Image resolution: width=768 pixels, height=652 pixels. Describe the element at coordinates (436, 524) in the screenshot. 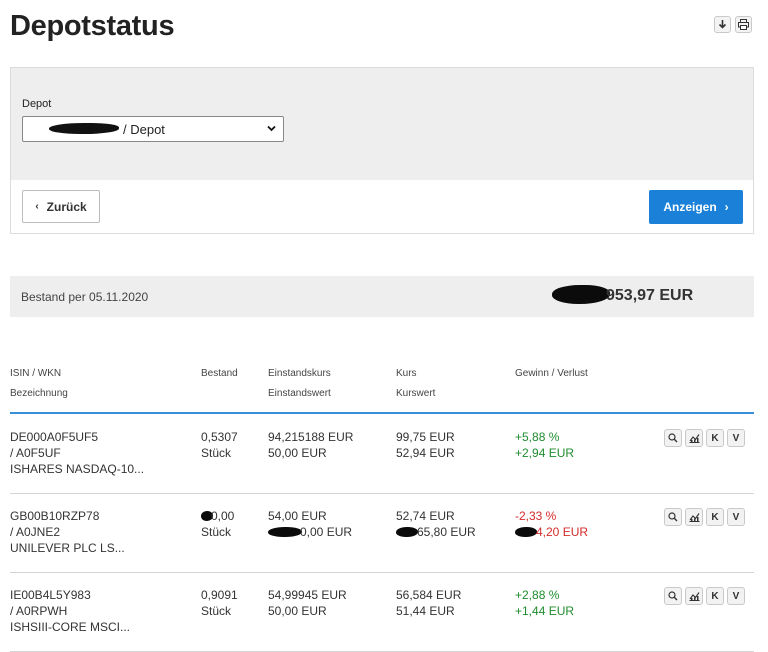

I see `cell-kurs: 52,74 EUR 65,80 EUR` at that location.